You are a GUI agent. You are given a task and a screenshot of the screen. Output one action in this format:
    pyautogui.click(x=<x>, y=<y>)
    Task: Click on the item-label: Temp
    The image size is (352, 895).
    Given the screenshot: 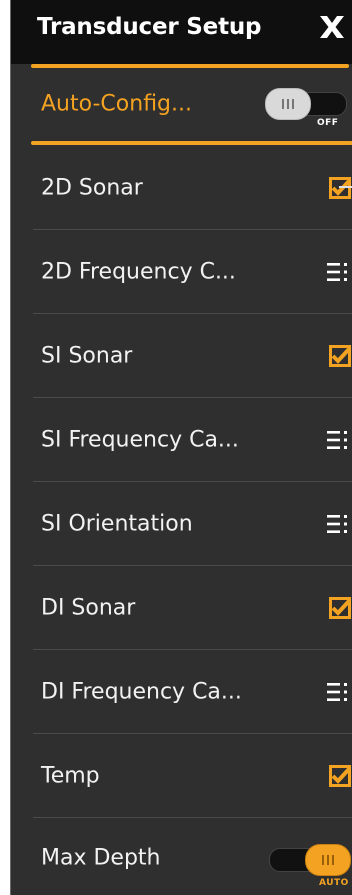 What is the action you would take?
    pyautogui.click(x=70, y=775)
    